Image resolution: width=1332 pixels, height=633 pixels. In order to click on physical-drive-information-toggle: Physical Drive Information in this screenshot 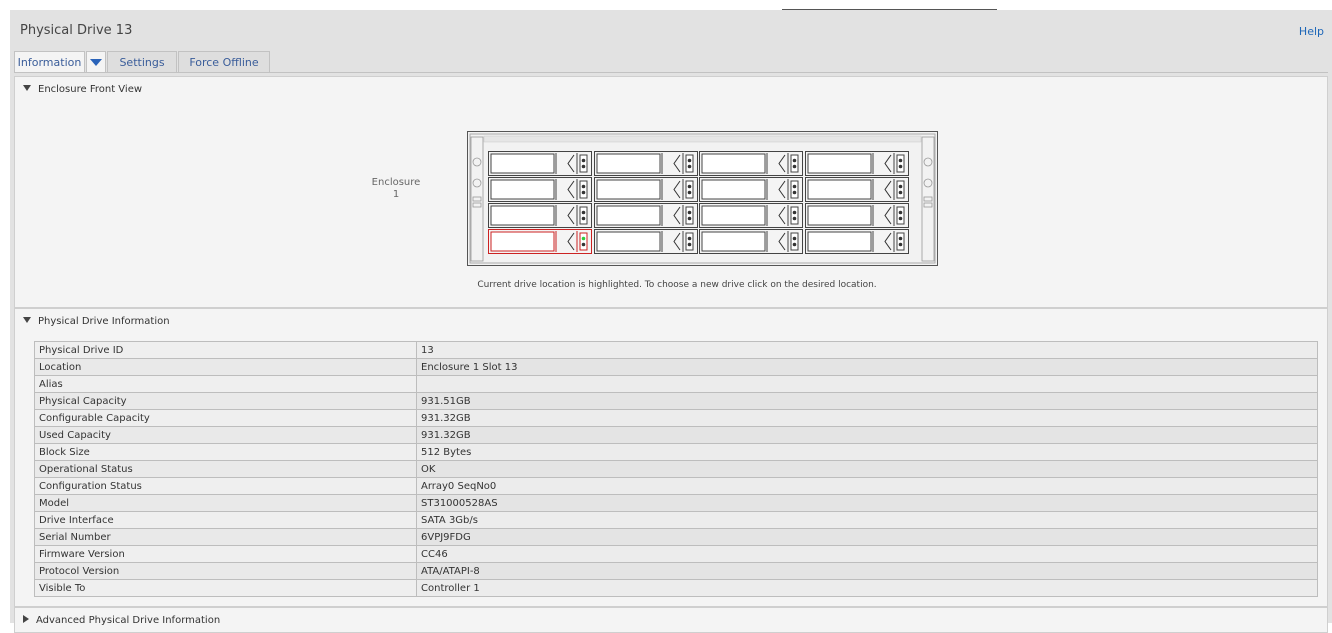, I will do `click(96, 321)`.